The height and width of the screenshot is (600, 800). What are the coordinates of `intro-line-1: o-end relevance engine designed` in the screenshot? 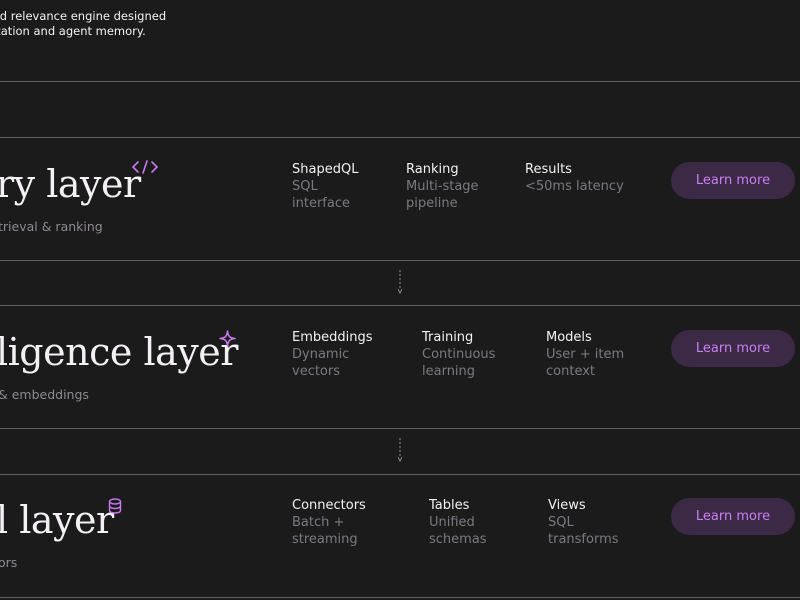 It's located at (83, 16).